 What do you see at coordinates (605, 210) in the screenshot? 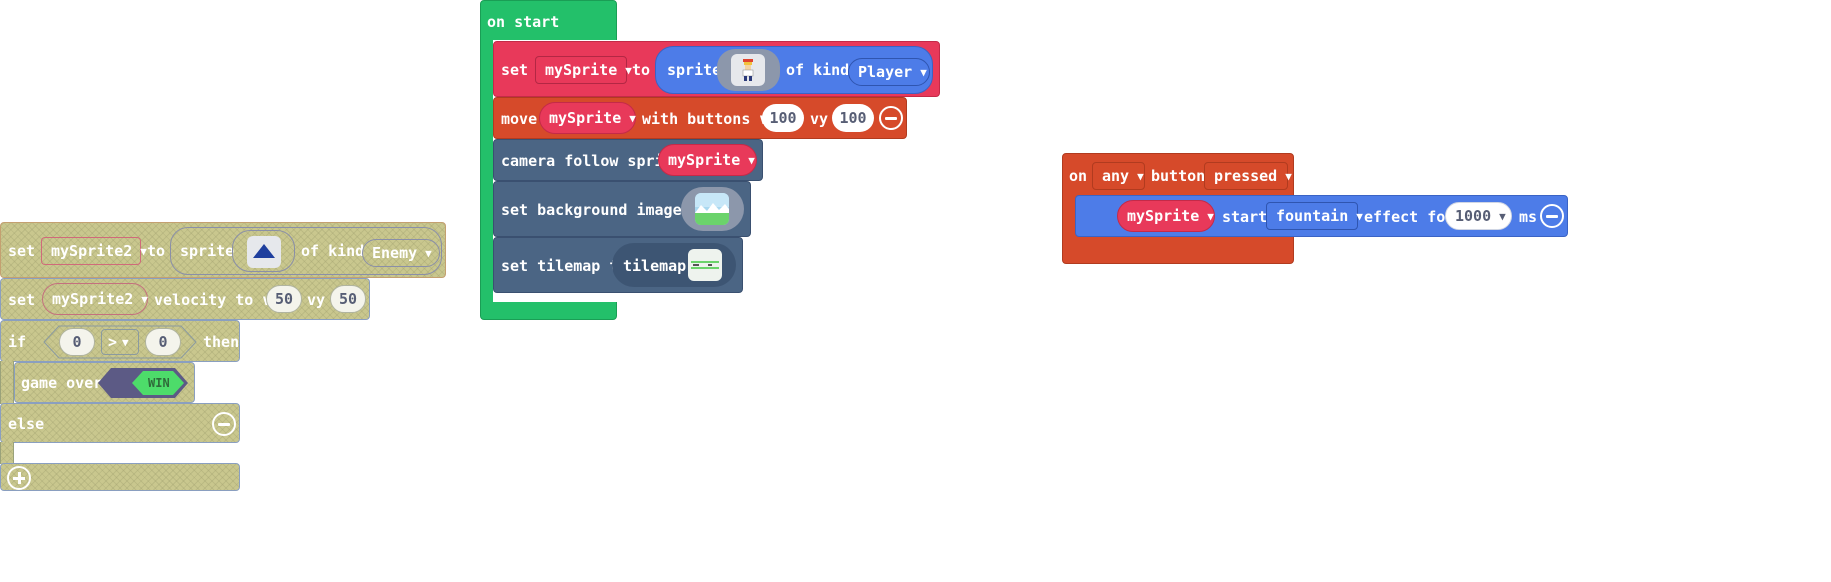
I see `set-background-label: set background image to` at bounding box center [605, 210].